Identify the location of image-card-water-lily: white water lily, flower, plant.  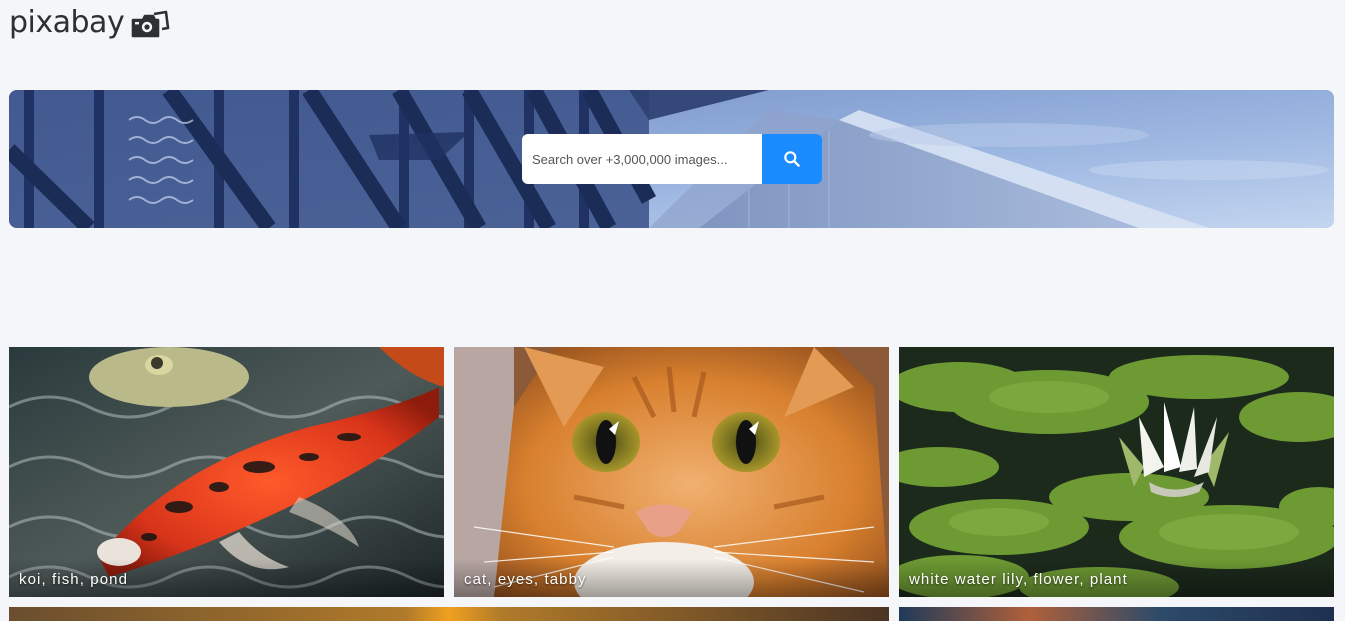
(1116, 472).